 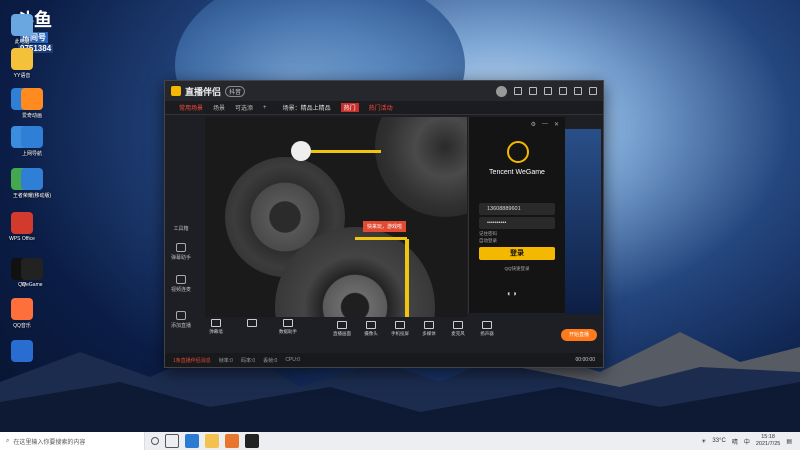 What do you see at coordinates (232, 441) in the screenshot?
I see `app-taskbar-icon` at bounding box center [232, 441].